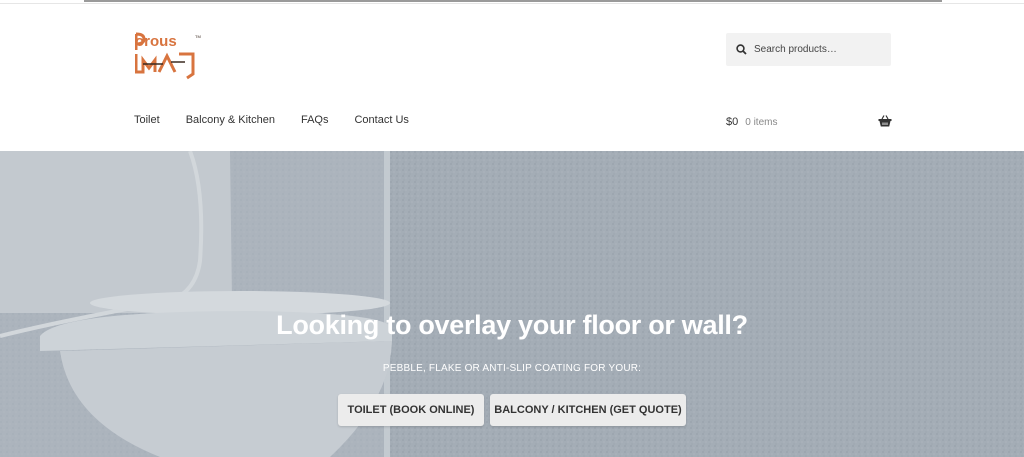 This screenshot has width=1024, height=457. Describe the element at coordinates (411, 410) in the screenshot. I see `toilet-book-online-button: TOILET (BOOK ONLINE)` at that location.